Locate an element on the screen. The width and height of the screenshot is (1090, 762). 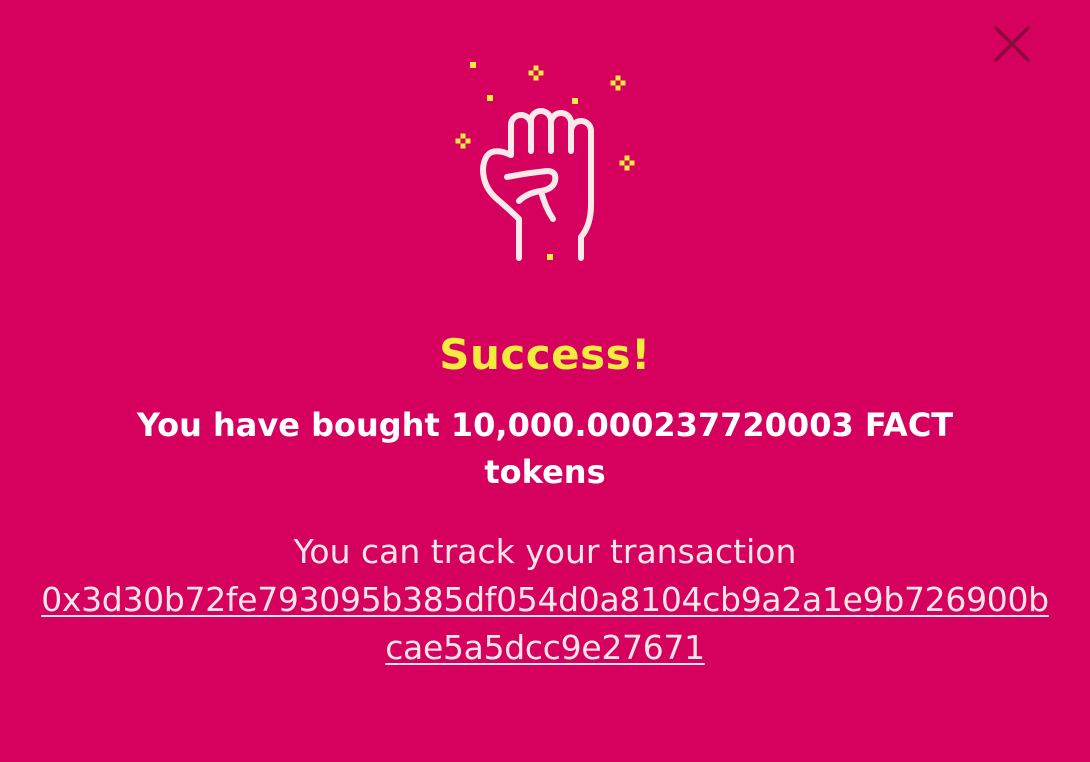
close-button is located at coordinates (1012, 44).